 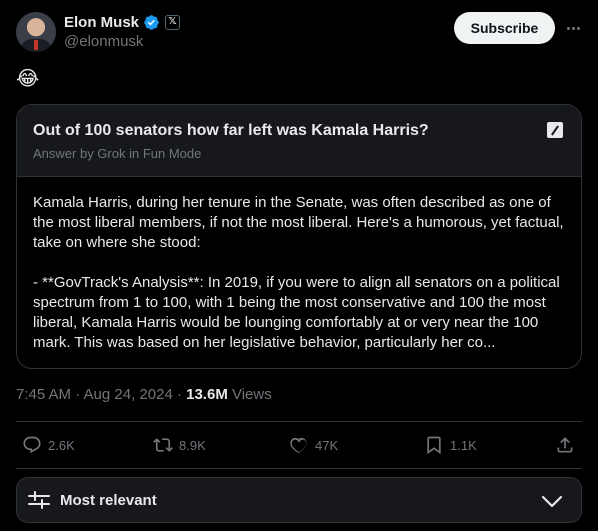 What do you see at coordinates (207, 394) in the screenshot?
I see `views-count: 13.6M` at bounding box center [207, 394].